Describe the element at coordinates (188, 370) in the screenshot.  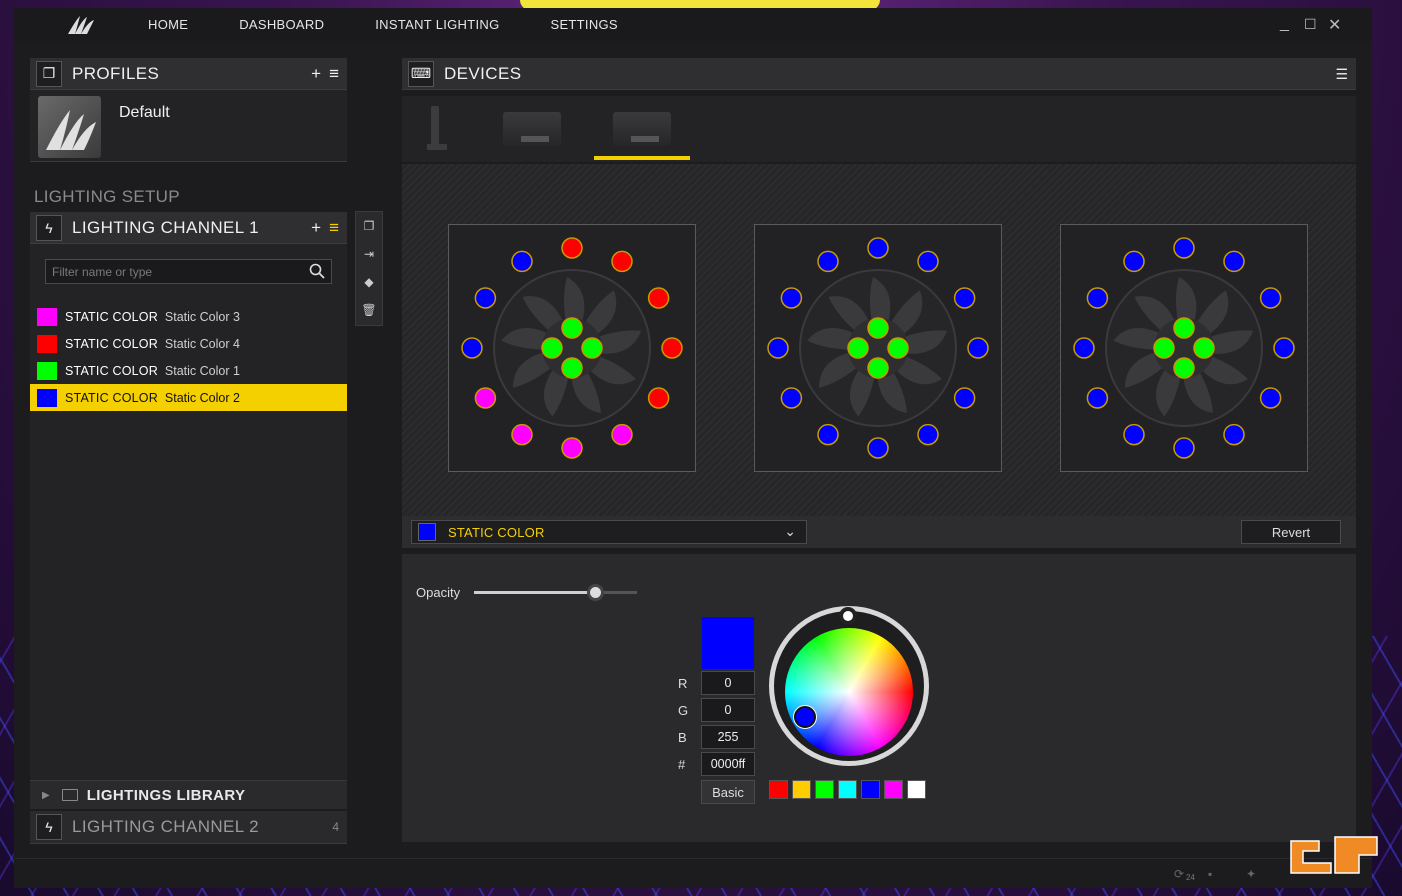
I see `layer-item: STATIC COLOR Static Color 1` at that location.